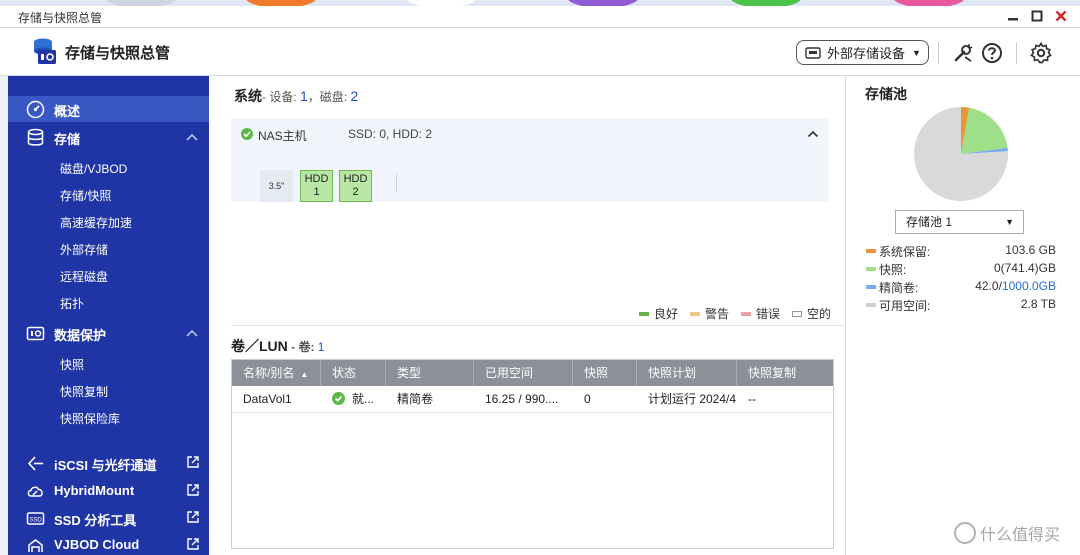 The height and width of the screenshot is (555, 1080). I want to click on legend-error: 错误, so click(760, 313).